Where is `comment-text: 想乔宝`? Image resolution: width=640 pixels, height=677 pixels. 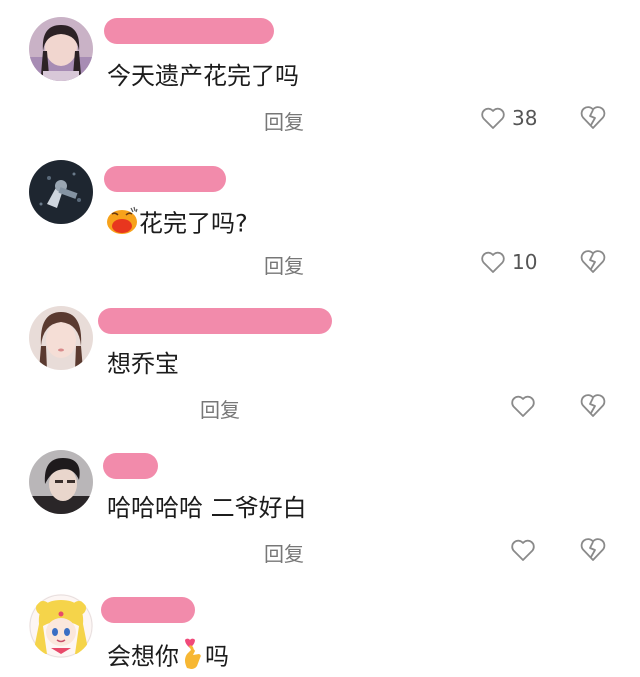 comment-text: 想乔宝 is located at coordinates (143, 364).